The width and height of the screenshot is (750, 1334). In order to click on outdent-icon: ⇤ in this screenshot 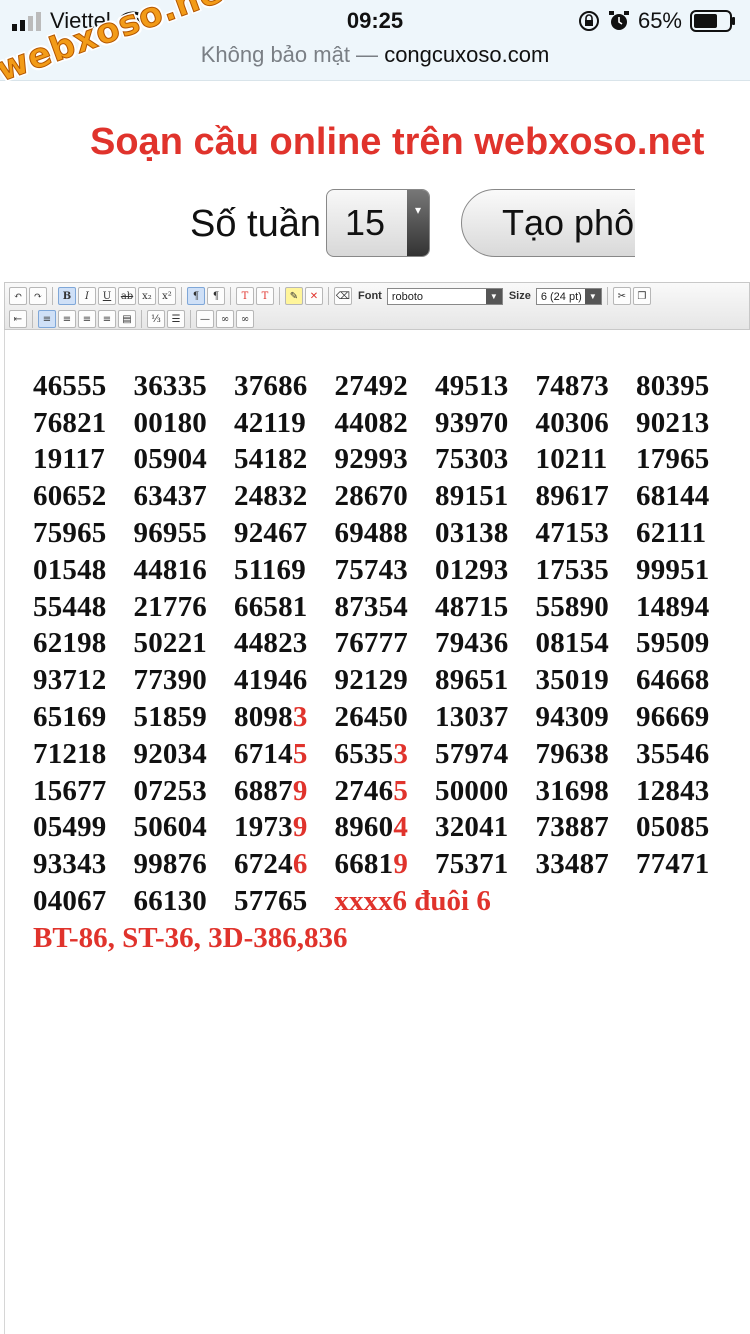, I will do `click(18, 319)`.